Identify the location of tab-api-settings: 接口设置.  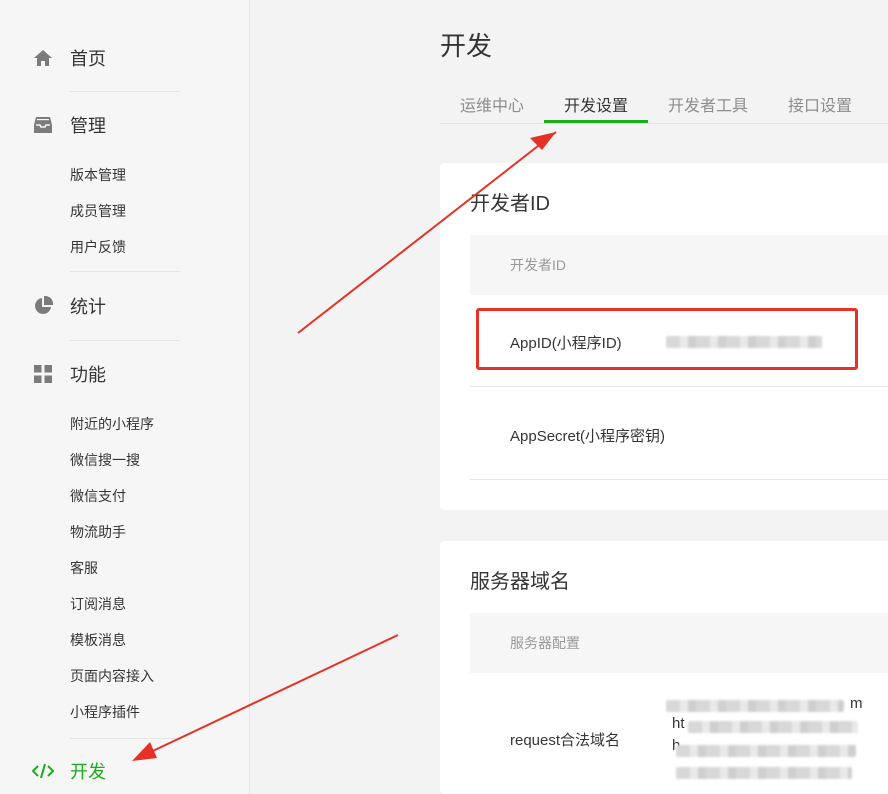
(820, 104).